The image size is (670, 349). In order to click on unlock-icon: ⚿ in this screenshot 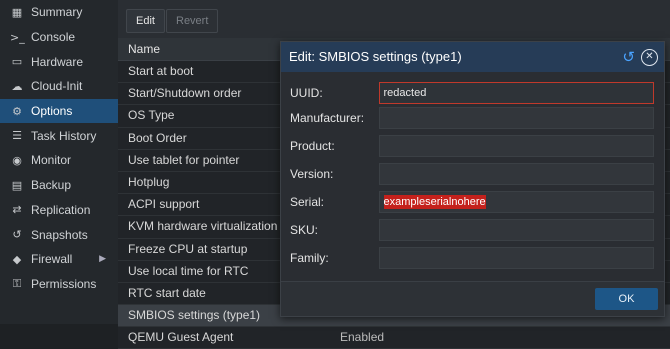, I will do `click(17, 283)`.